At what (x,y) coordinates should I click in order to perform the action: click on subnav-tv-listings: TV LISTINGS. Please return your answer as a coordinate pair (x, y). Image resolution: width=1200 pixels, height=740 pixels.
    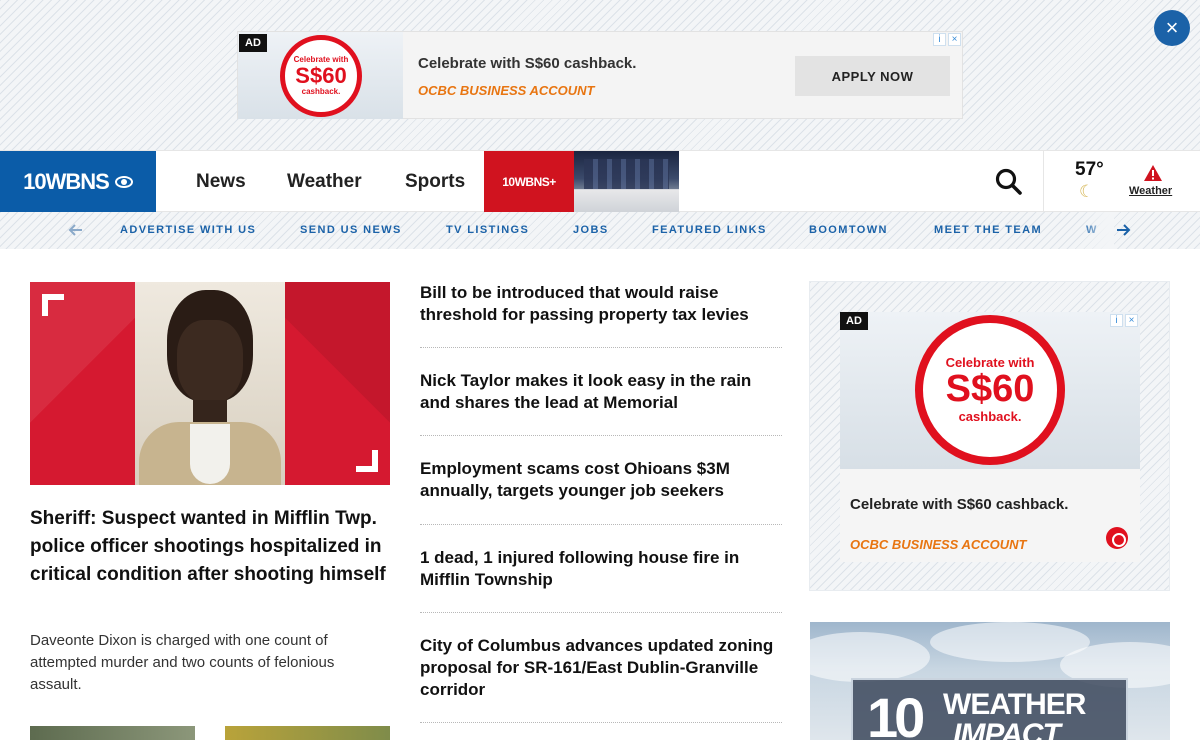
    Looking at the image, I should click on (487, 230).